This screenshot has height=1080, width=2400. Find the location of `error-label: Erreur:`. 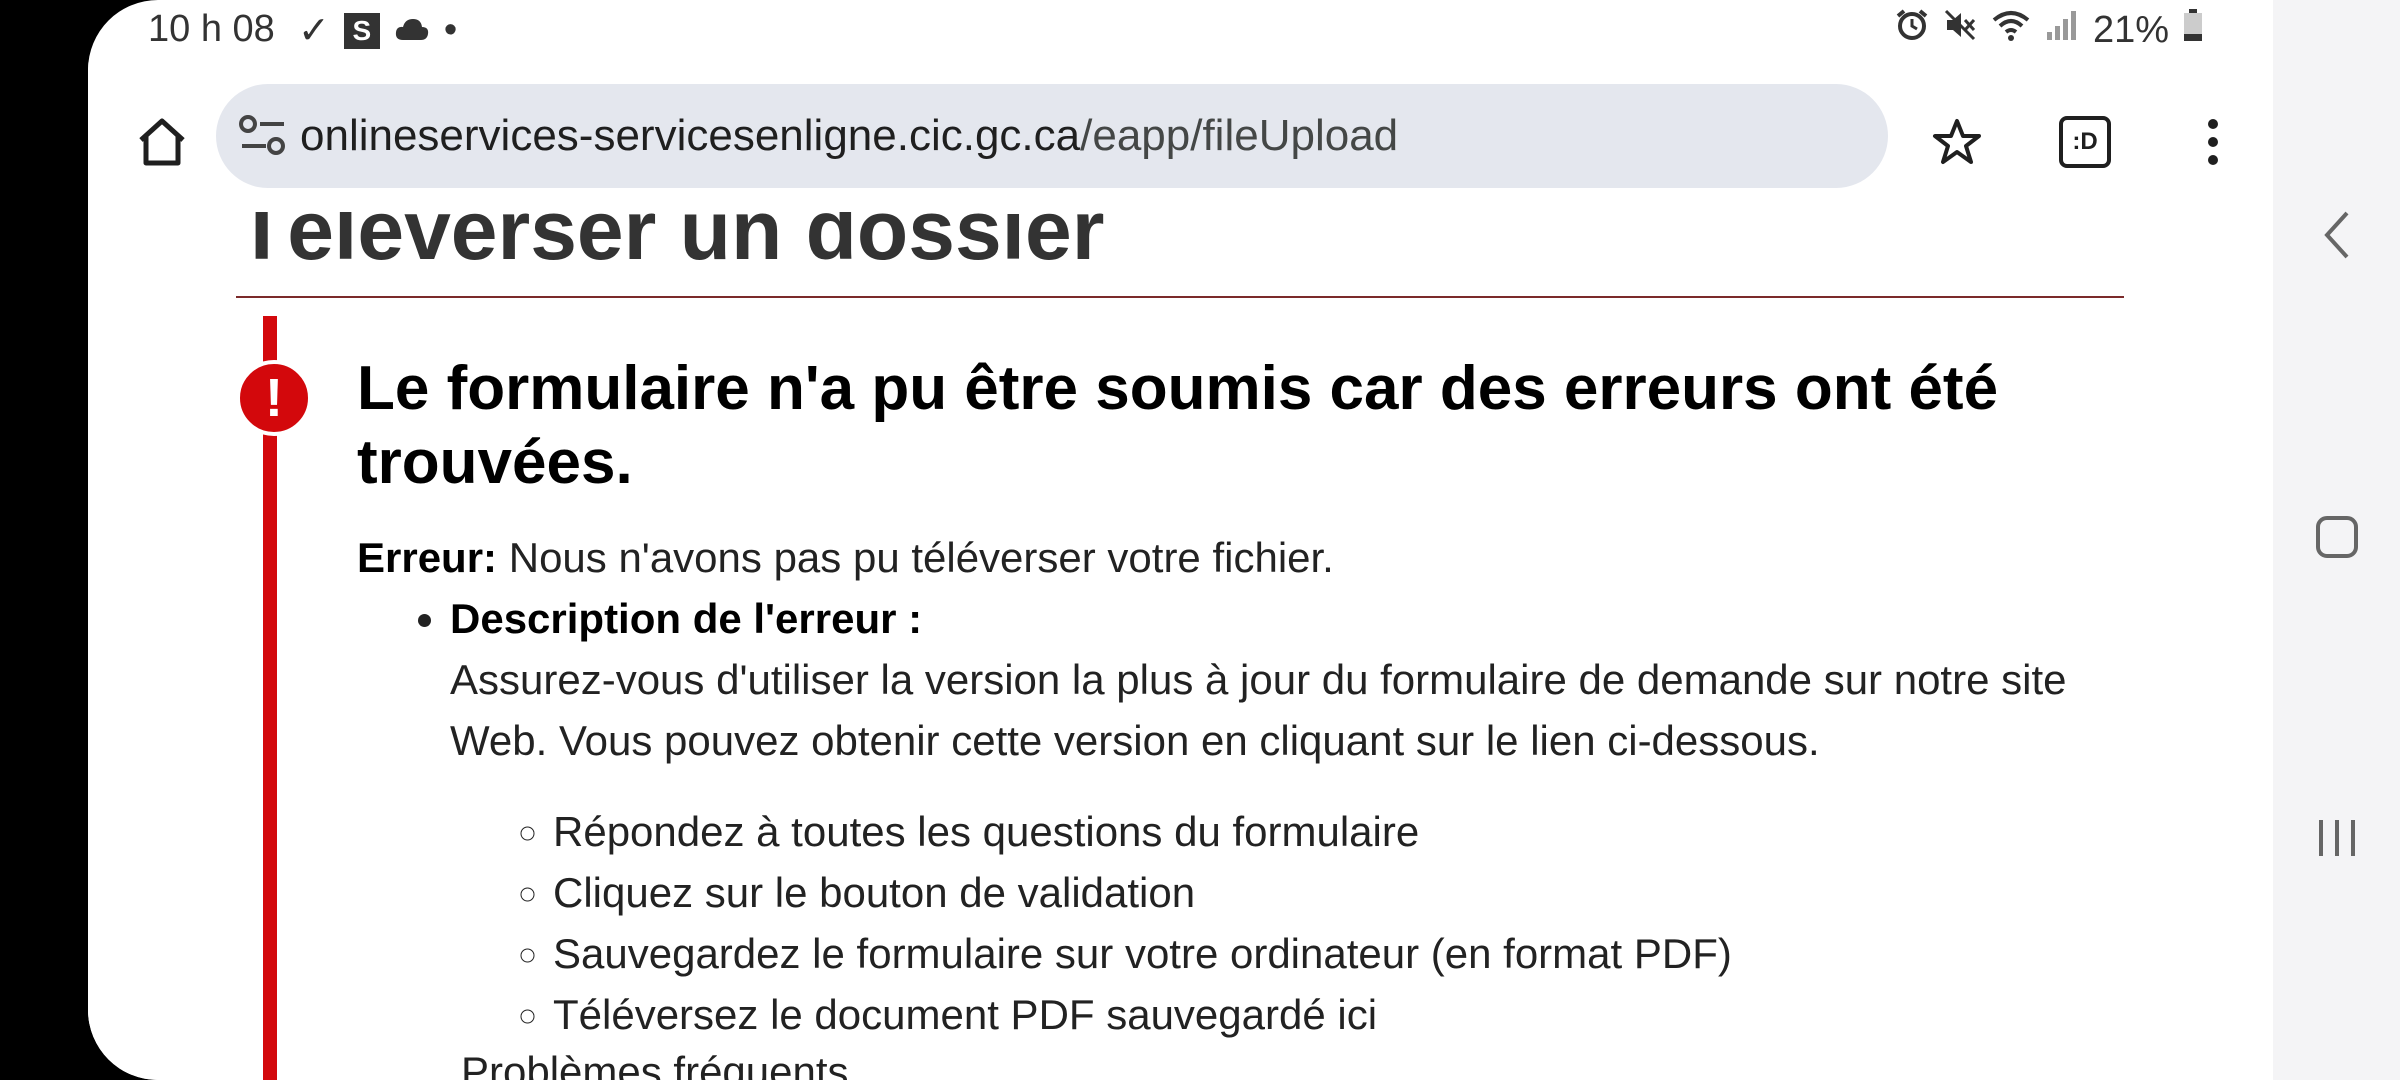

error-label: Erreur: is located at coordinates (427, 557).